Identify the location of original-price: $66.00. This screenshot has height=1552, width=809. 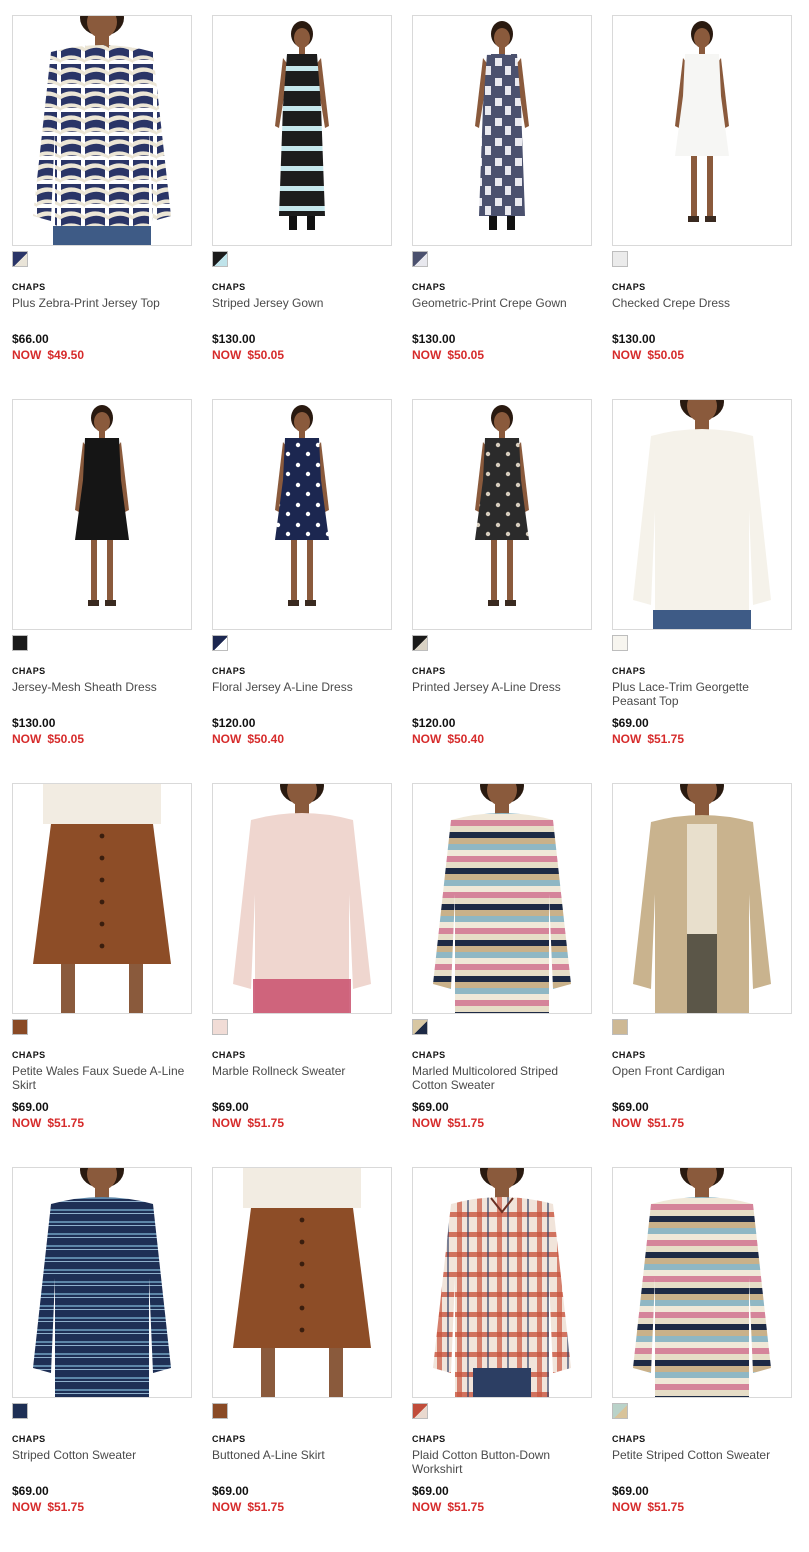
(30, 339).